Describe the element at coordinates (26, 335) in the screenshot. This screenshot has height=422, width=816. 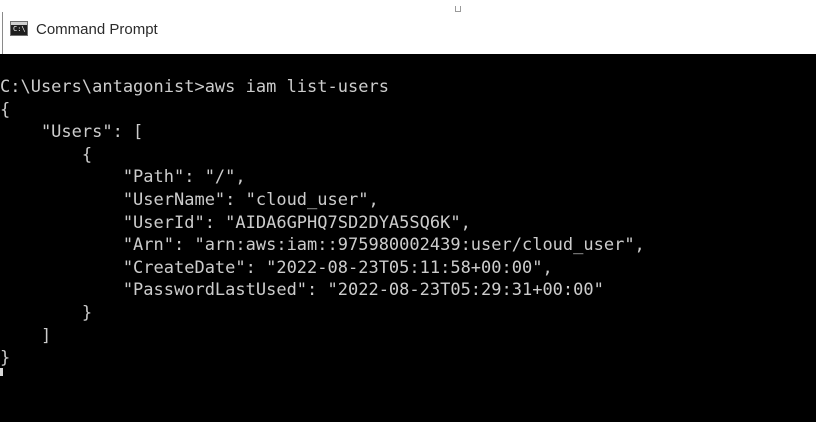
I see `output-line: ]` at that location.